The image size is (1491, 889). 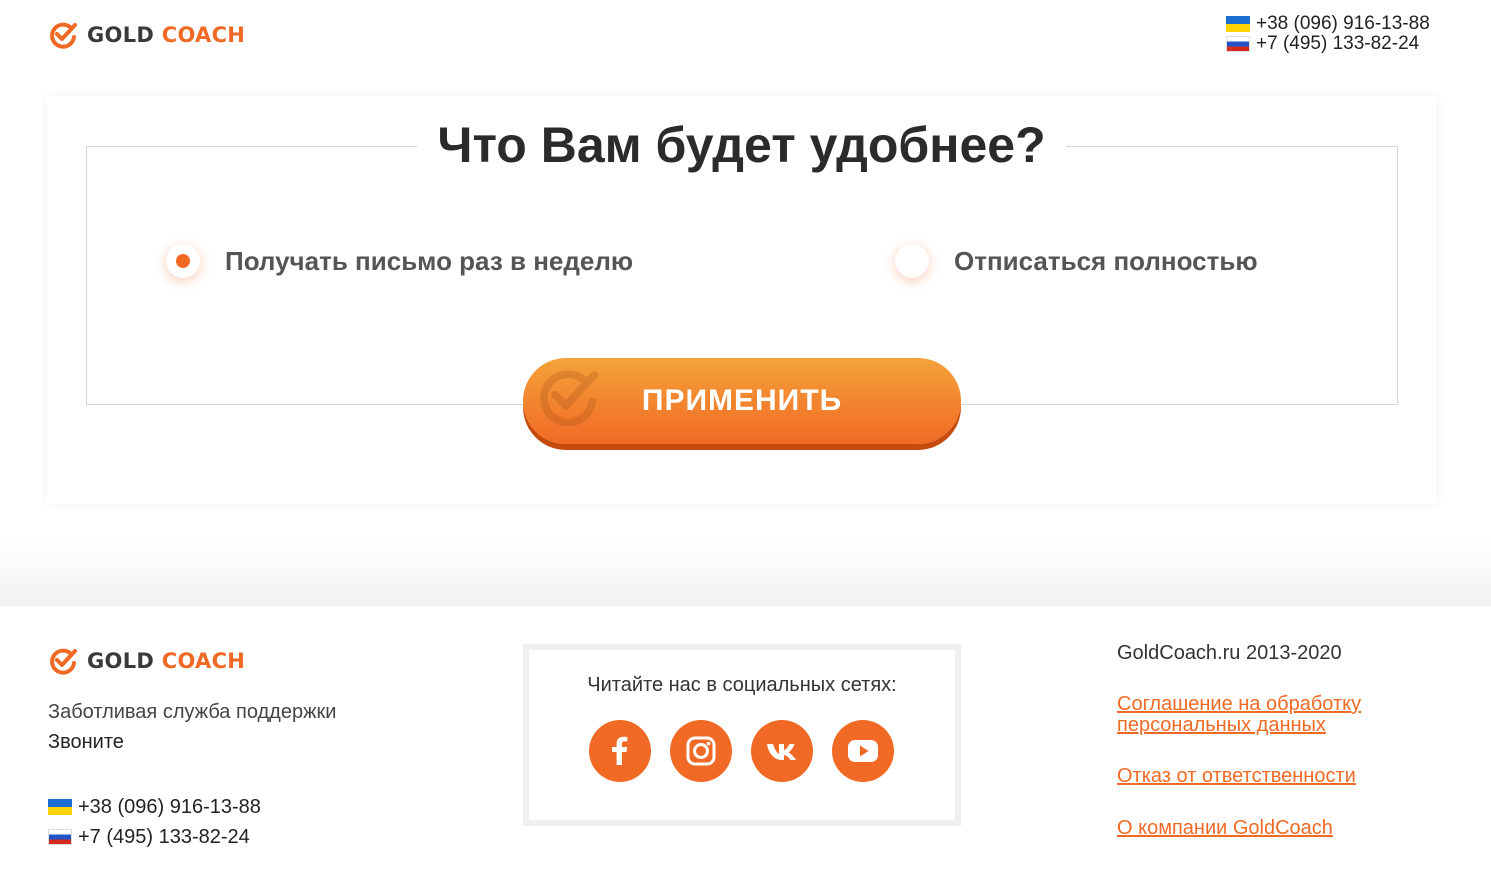 I want to click on radio-unsubscribe, so click(x=912, y=261).